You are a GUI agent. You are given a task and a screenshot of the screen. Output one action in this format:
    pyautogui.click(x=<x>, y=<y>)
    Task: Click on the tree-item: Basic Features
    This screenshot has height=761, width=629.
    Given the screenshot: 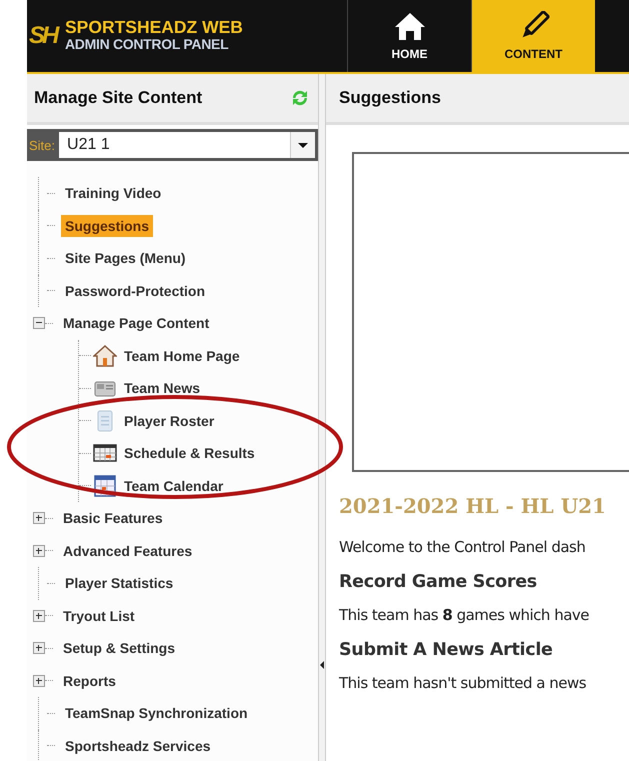 What is the action you would take?
    pyautogui.click(x=113, y=518)
    